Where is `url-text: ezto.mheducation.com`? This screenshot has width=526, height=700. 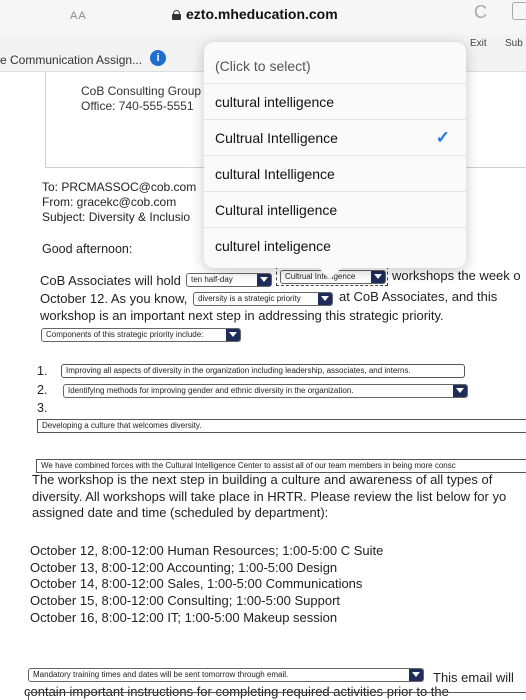 url-text: ezto.mheducation.com is located at coordinates (262, 14).